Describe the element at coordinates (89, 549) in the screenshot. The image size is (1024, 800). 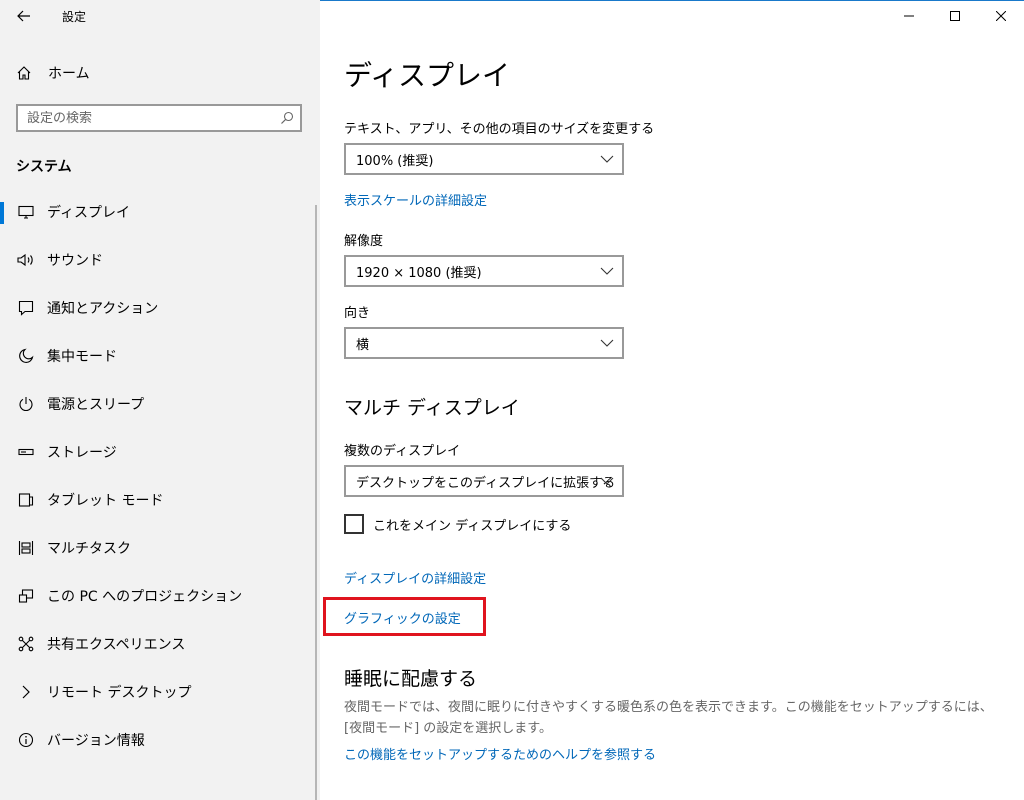
I see `sidebar-item-label: マルチタスク` at that location.